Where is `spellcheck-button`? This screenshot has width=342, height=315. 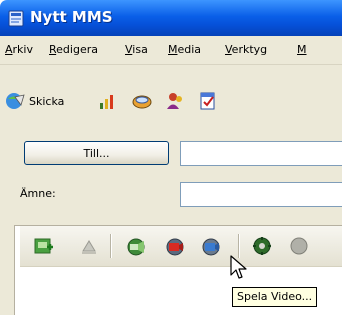
spellcheck-button is located at coordinates (208, 101).